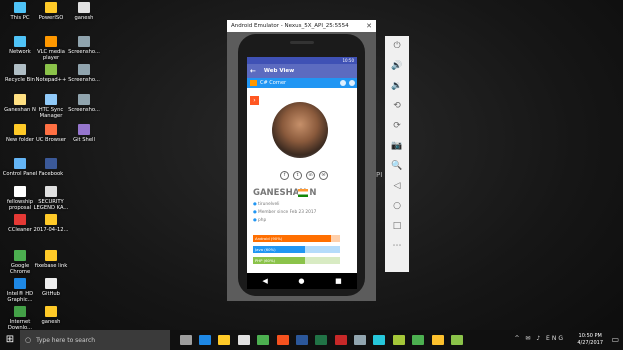  What do you see at coordinates (51, 133) in the screenshot?
I see `desktop-icon: UC Browser` at bounding box center [51, 133].